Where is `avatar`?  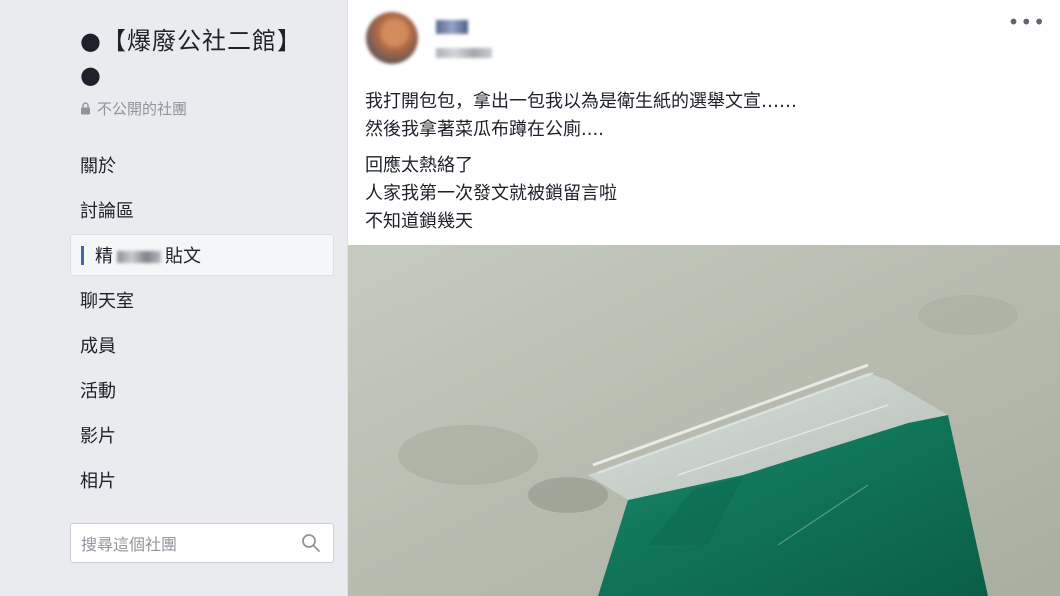
avatar is located at coordinates (392, 38).